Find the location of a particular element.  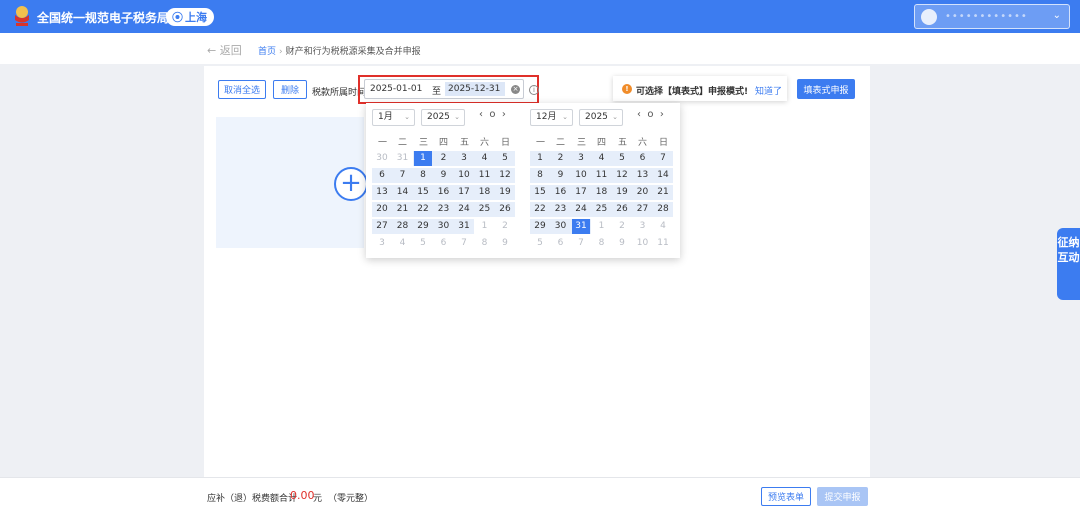

plus-icon: + is located at coordinates (351, 184).